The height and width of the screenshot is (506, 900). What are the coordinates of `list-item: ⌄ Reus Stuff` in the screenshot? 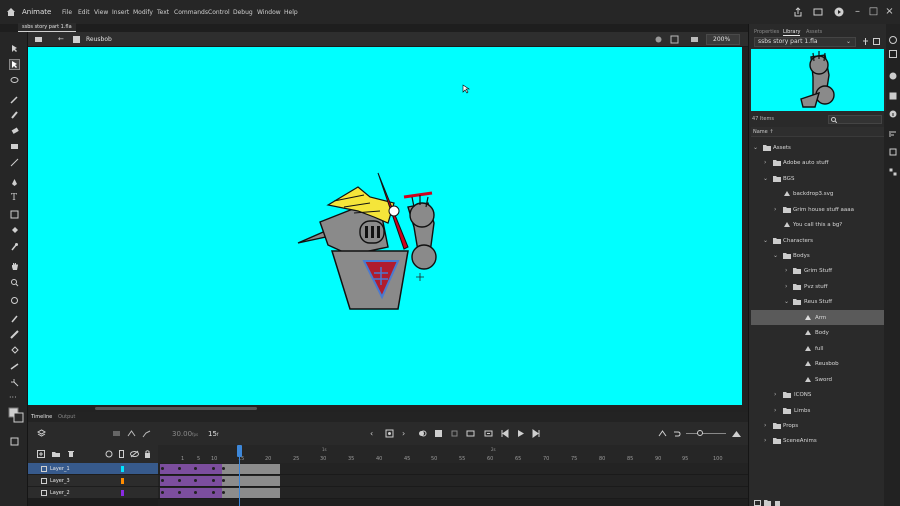 It's located at (817, 301).